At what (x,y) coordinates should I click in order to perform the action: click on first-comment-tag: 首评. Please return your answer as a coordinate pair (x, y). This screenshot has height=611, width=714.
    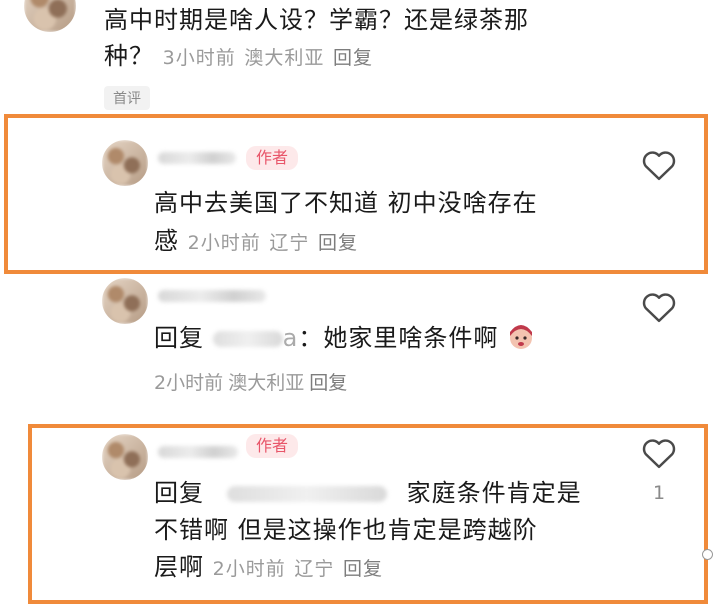
    Looking at the image, I should click on (127, 98).